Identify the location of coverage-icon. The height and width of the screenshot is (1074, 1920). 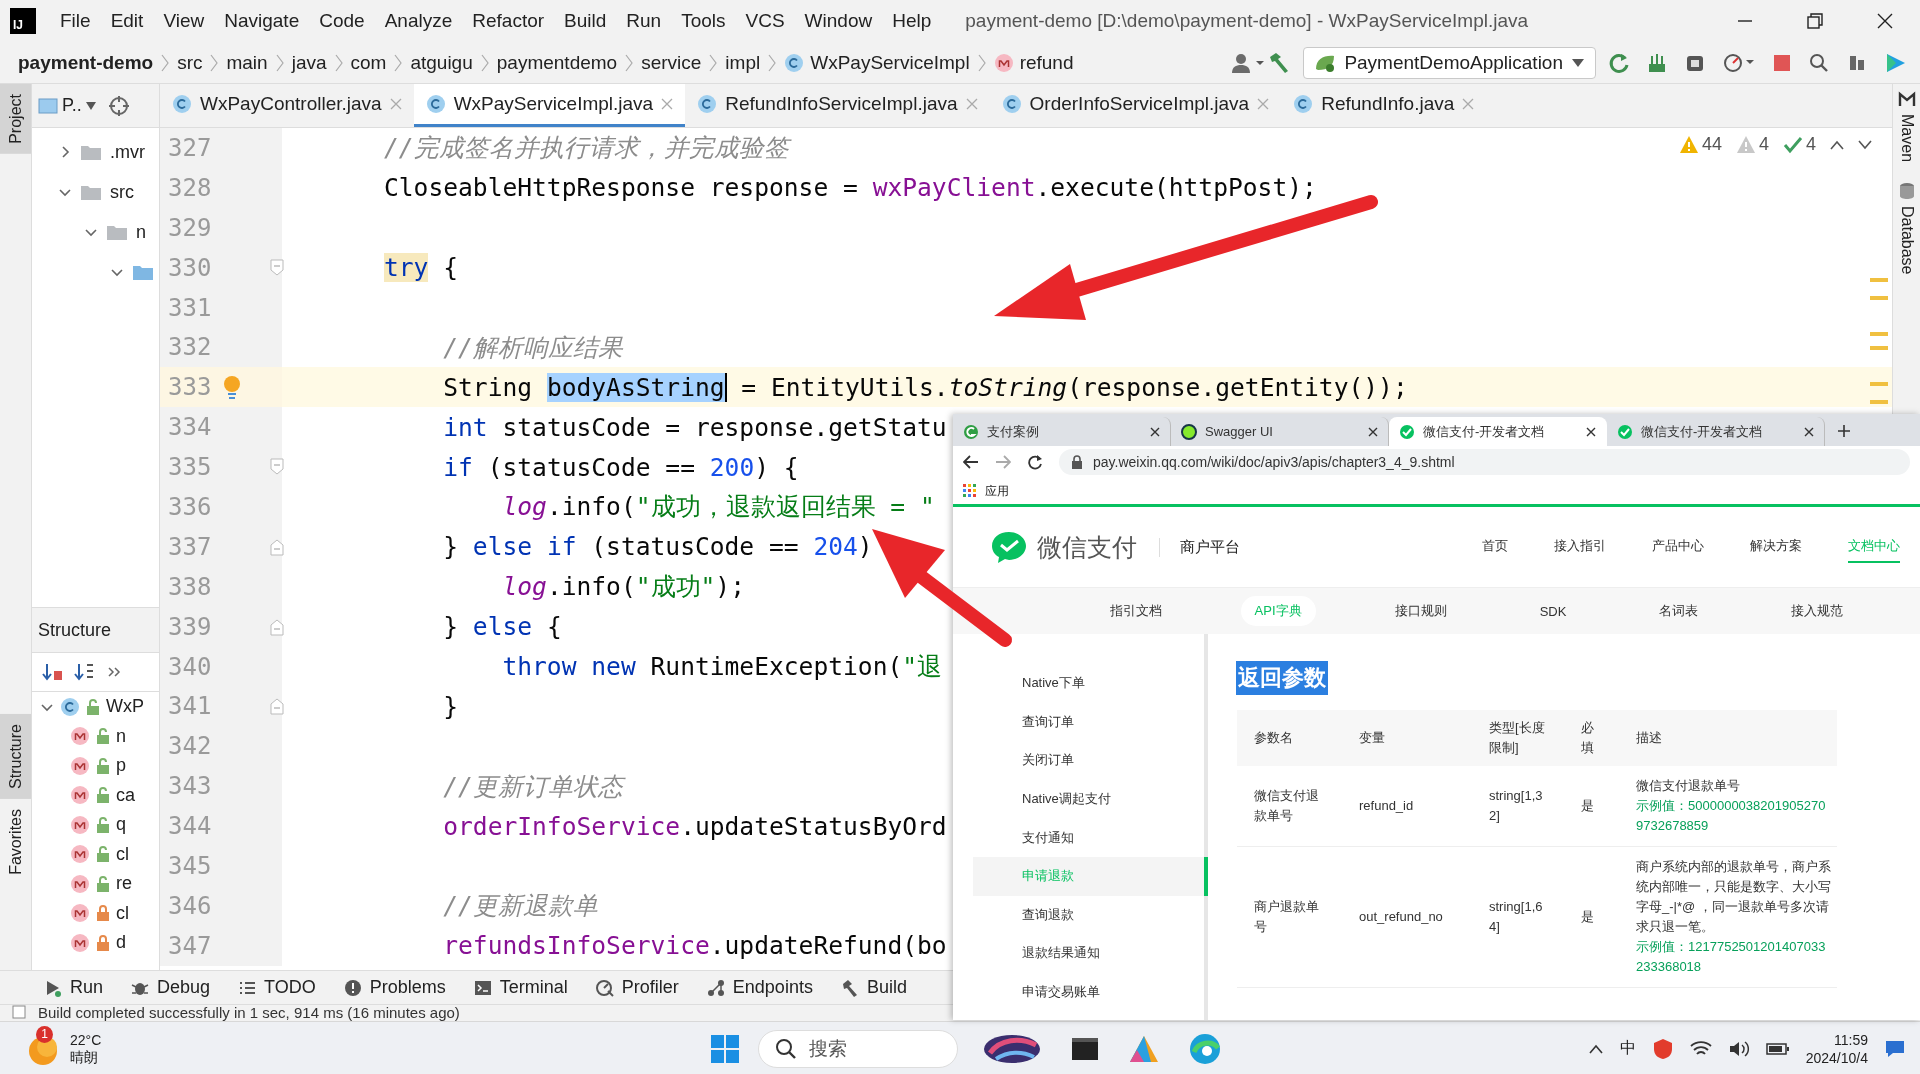
(1657, 62).